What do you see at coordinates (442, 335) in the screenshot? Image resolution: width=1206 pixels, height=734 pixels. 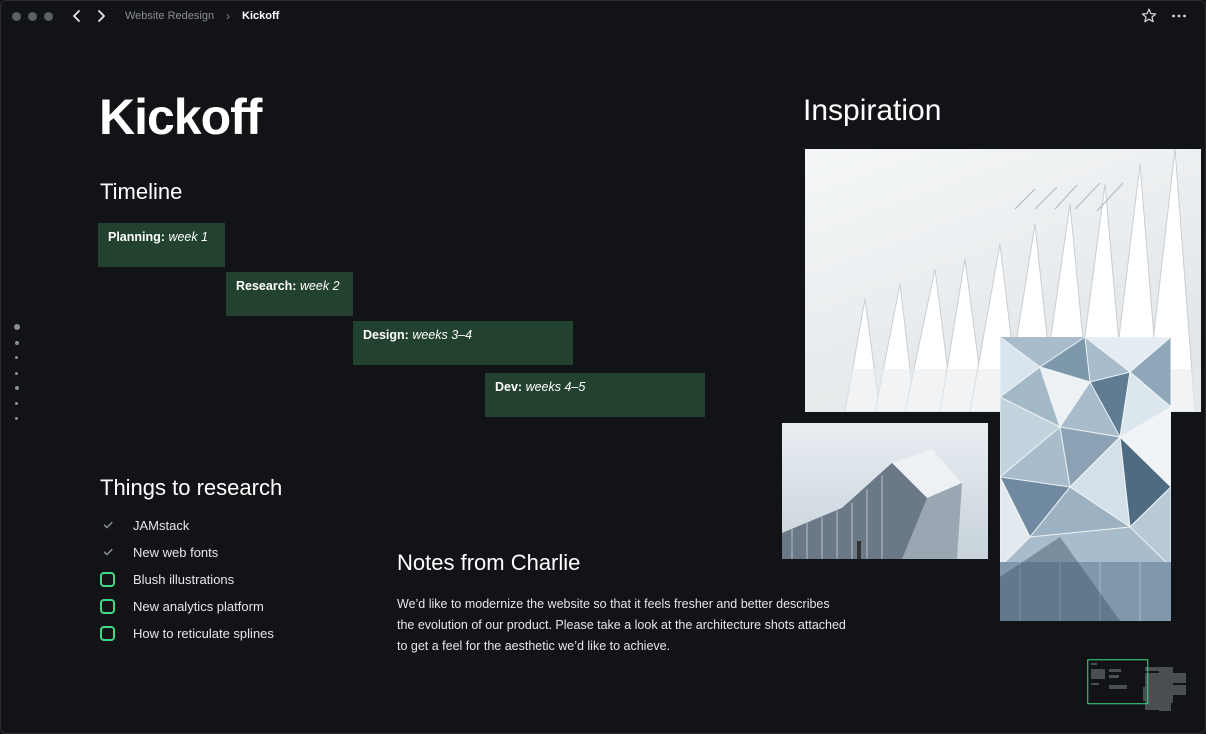 I see `phase-duration: weeks 3–4` at bounding box center [442, 335].